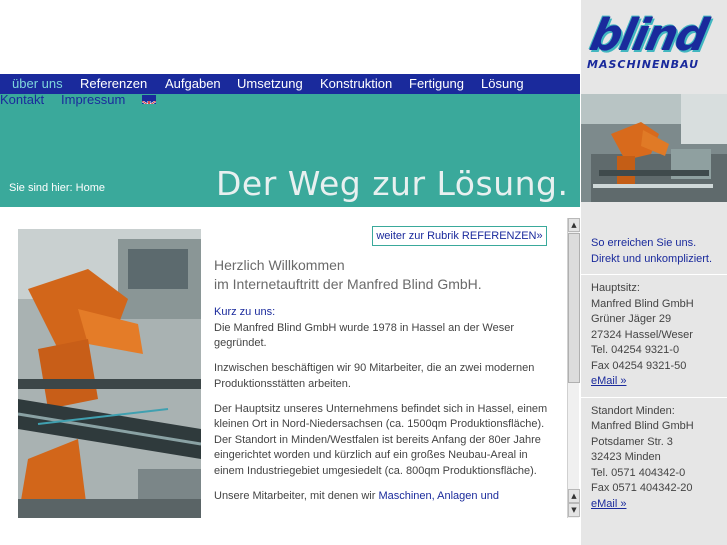  I want to click on hq-email-link: eMail », so click(608, 381).